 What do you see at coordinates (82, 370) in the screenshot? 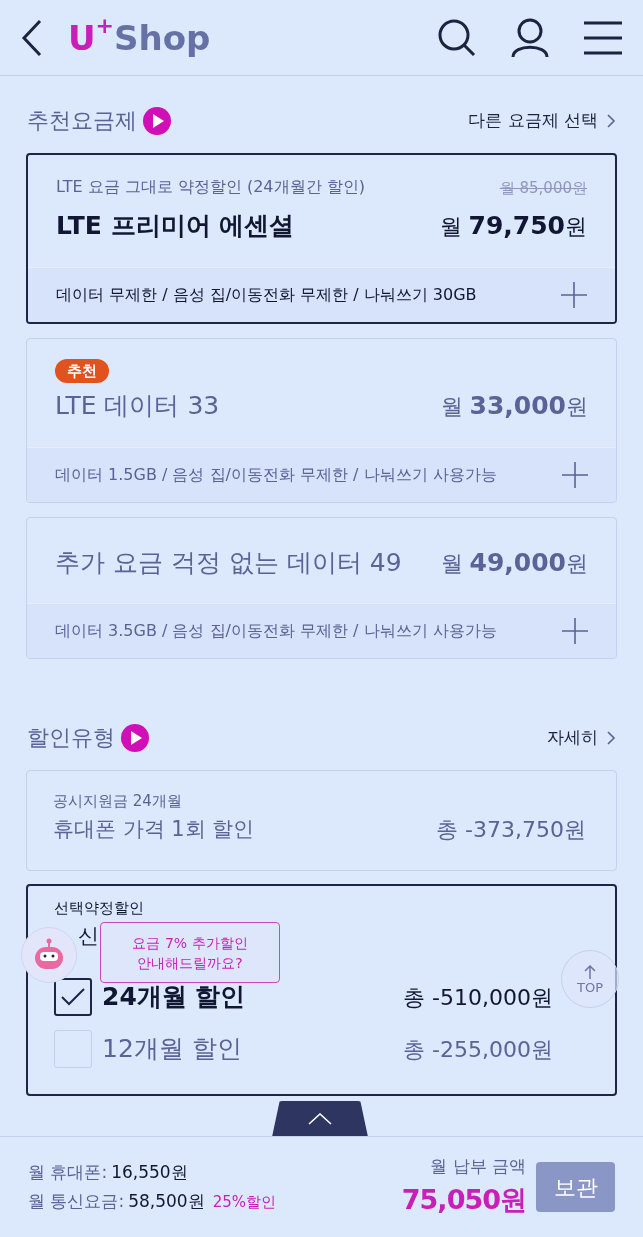
I see `recommend-badge: 추천` at bounding box center [82, 370].